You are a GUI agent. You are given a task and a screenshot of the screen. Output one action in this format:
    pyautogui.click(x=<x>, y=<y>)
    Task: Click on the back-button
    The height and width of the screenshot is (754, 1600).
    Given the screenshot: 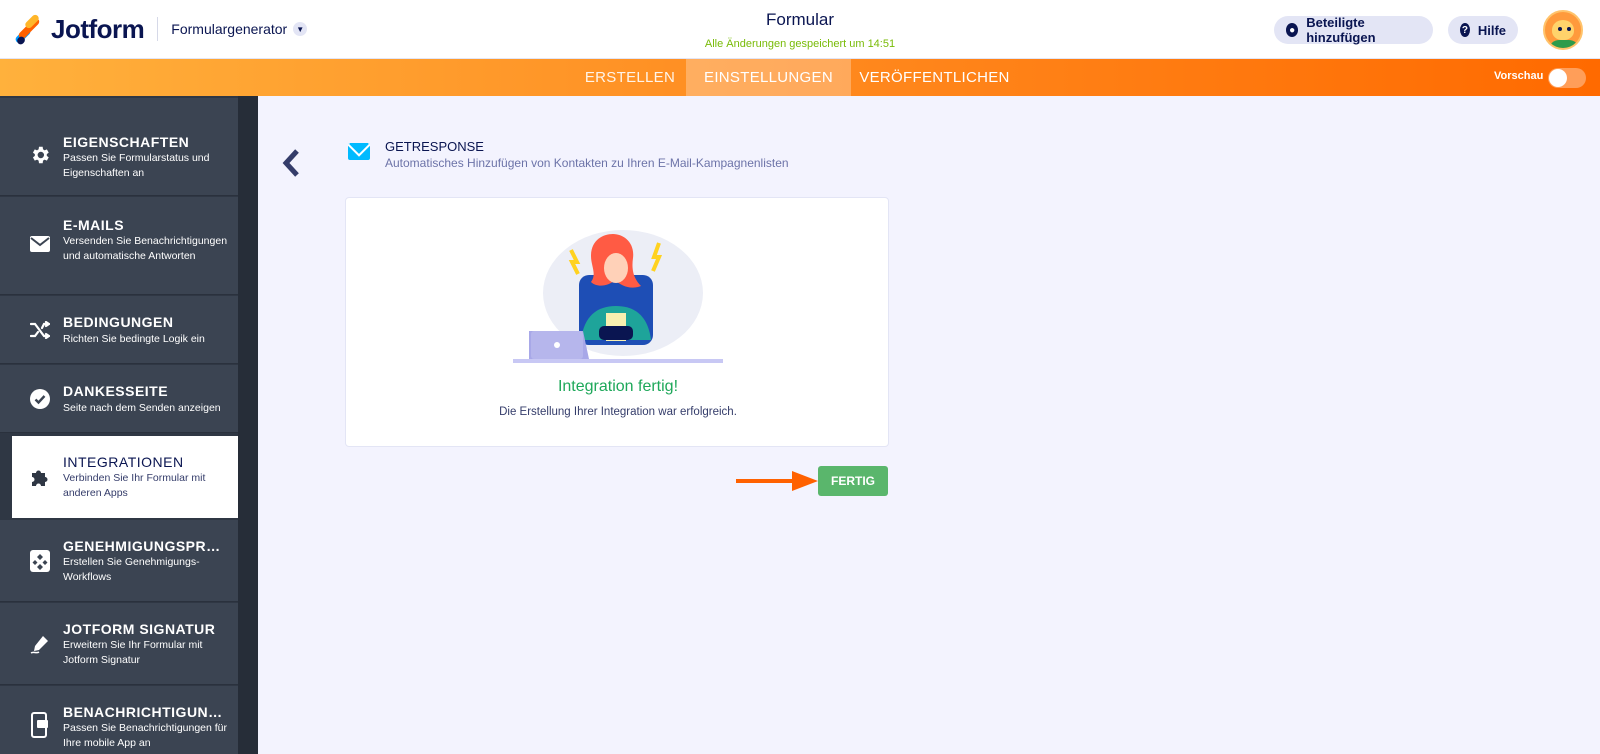 What is the action you would take?
    pyautogui.click(x=292, y=163)
    